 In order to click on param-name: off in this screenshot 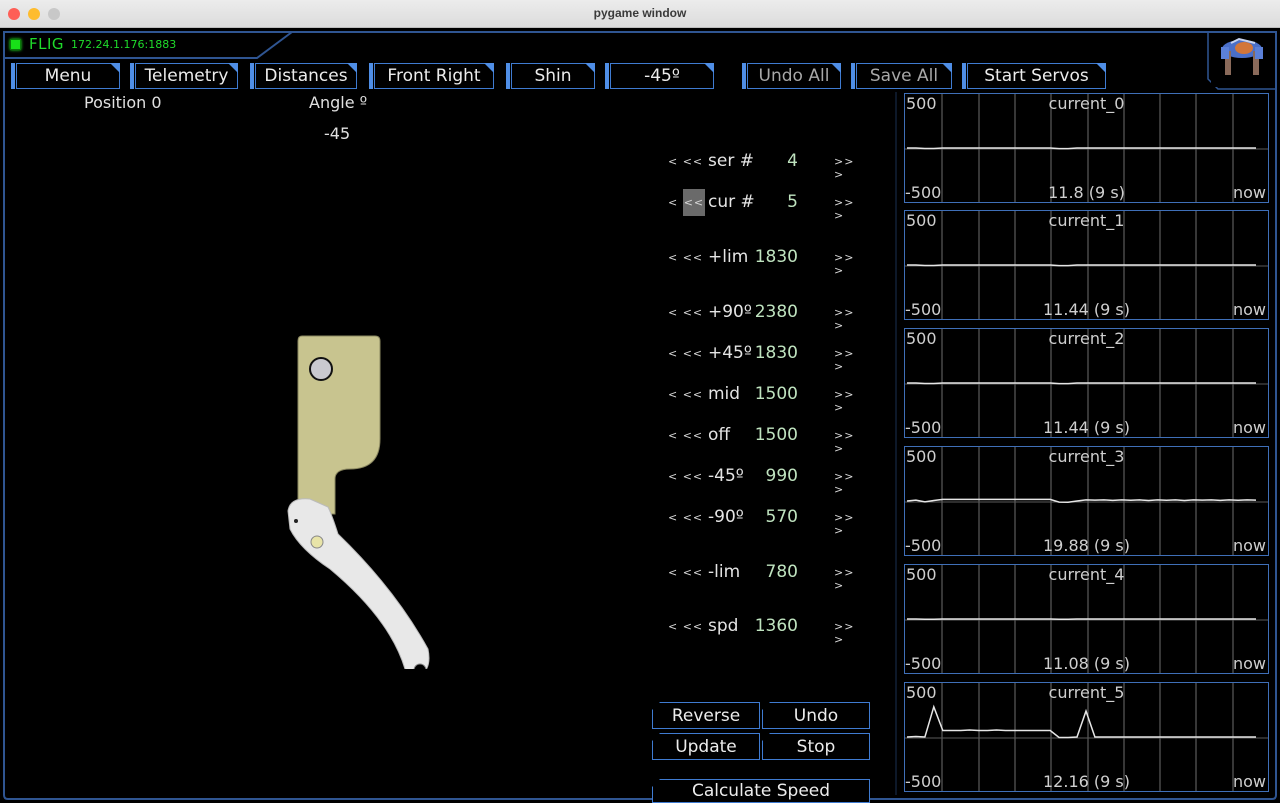, I will do `click(719, 435)`.